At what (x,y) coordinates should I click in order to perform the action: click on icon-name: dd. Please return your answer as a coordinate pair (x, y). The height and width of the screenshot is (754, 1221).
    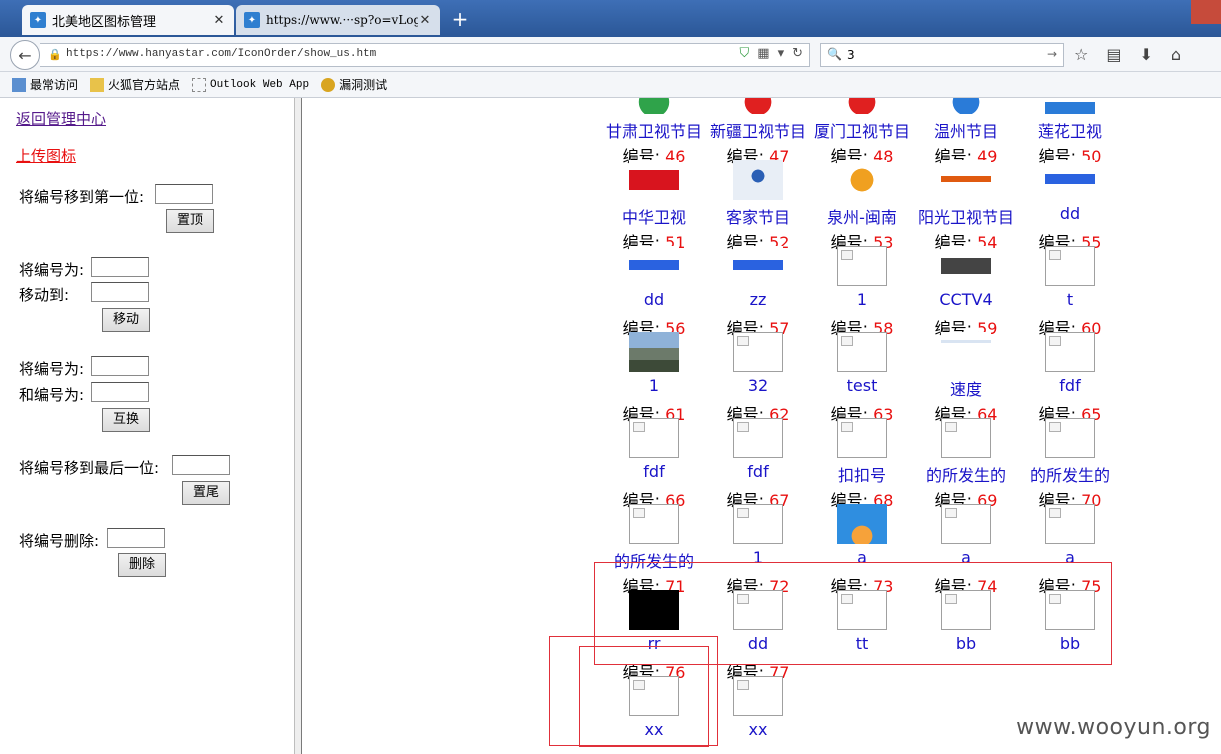
    Looking at the image, I should click on (1070, 213).